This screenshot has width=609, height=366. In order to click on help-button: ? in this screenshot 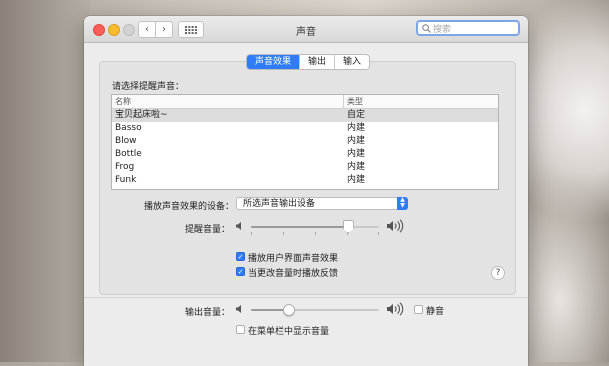, I will do `click(498, 273)`.